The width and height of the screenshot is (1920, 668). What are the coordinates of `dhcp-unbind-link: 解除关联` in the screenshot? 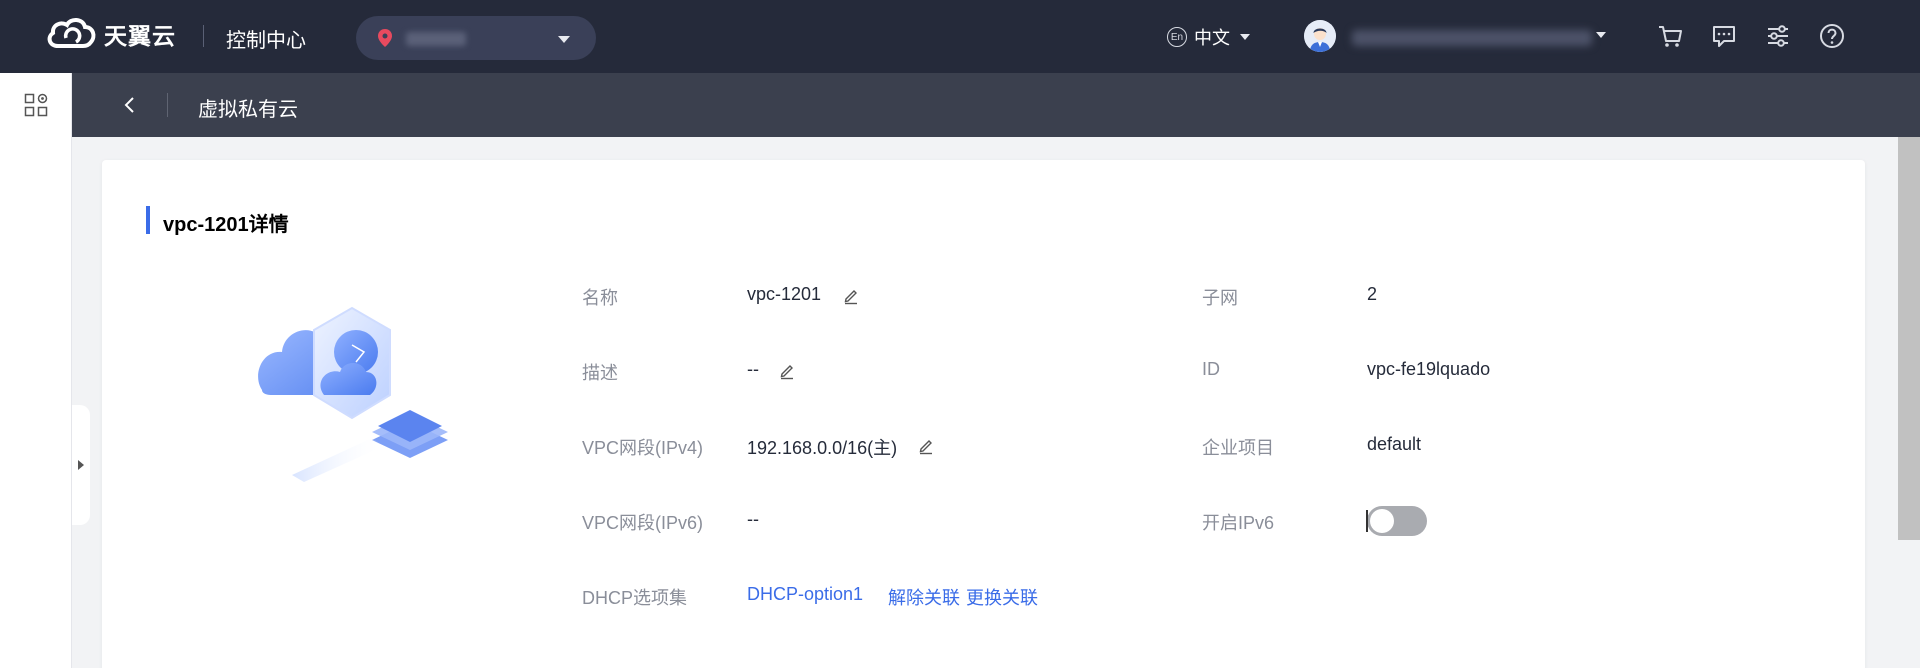 It's located at (924, 597).